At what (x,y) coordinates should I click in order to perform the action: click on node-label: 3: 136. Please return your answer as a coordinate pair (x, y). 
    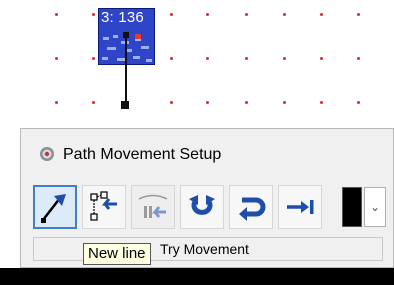
    Looking at the image, I should click on (122, 17).